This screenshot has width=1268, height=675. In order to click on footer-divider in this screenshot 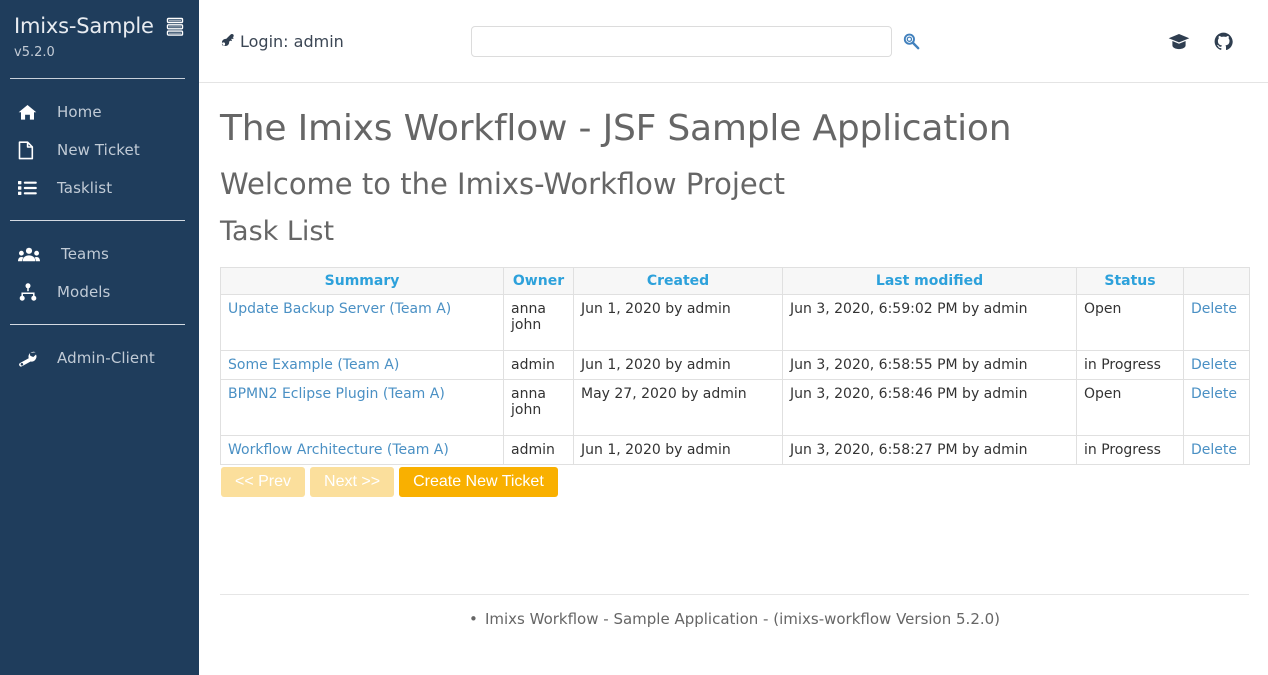, I will do `click(734, 594)`.